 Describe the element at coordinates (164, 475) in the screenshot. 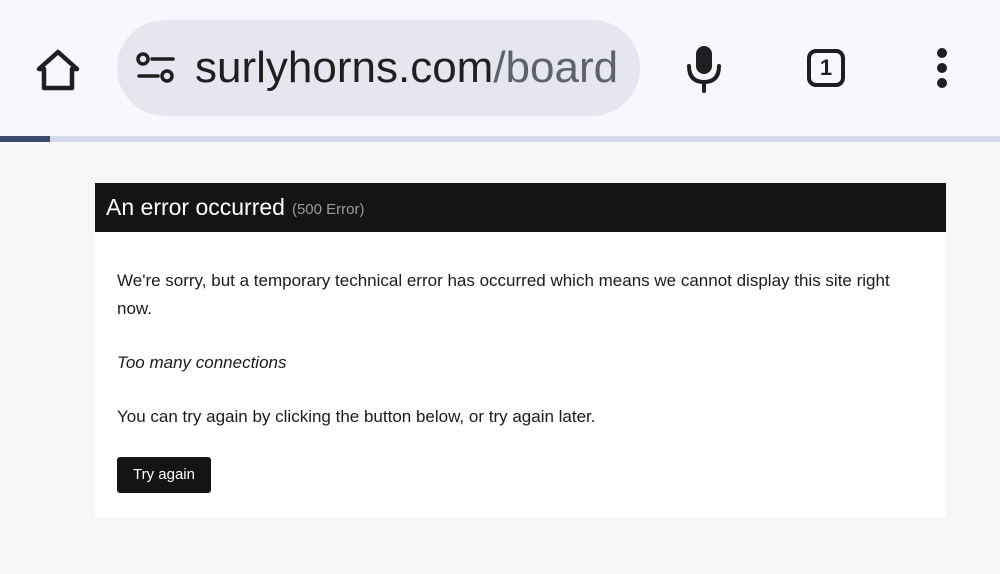

I see `try-again-button: Try again` at that location.